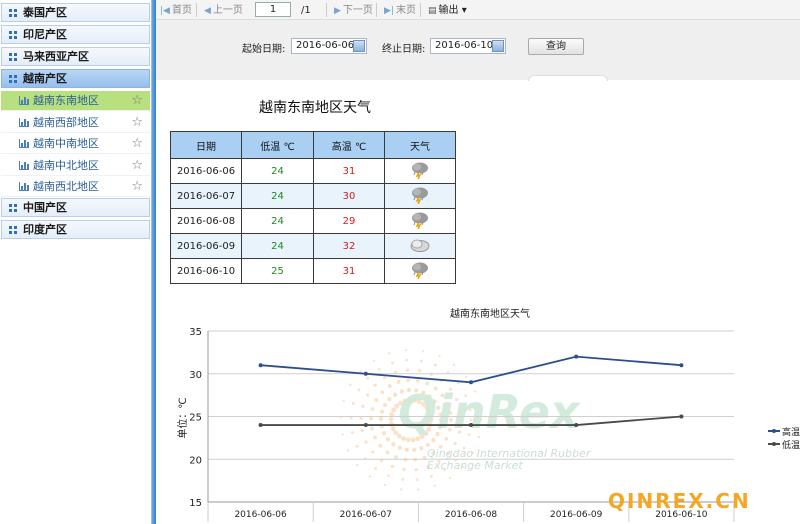 This screenshot has width=800, height=524. I want to click on export-label: 输出, so click(448, 10).